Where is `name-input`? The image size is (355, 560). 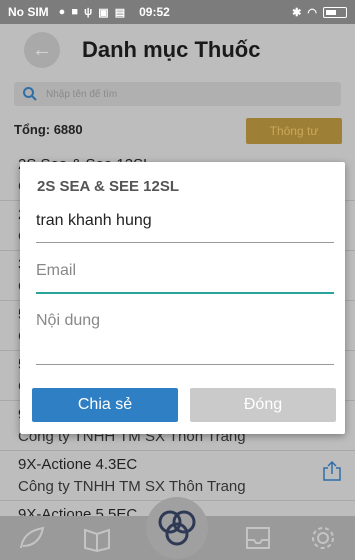
name-input is located at coordinates (185, 221).